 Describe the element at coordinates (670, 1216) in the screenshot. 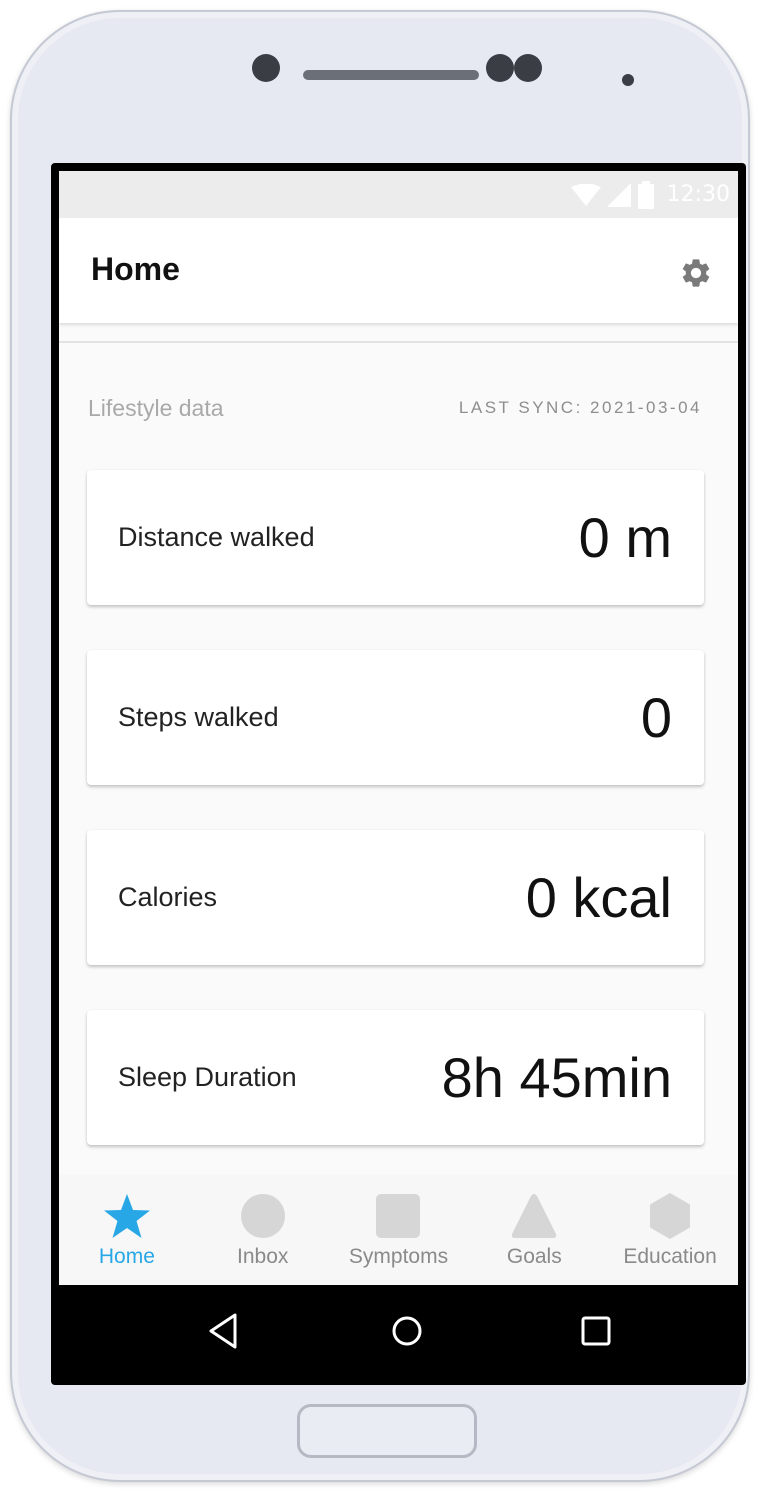

I see `hexagon-icon` at that location.